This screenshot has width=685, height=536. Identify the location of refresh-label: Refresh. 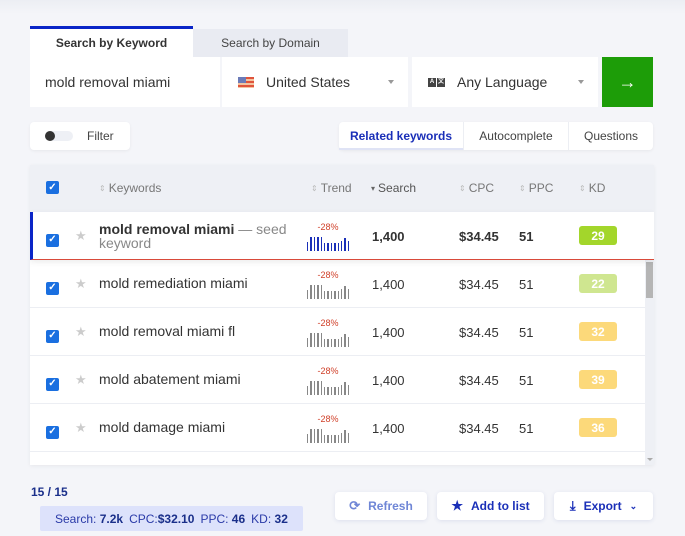
(390, 506).